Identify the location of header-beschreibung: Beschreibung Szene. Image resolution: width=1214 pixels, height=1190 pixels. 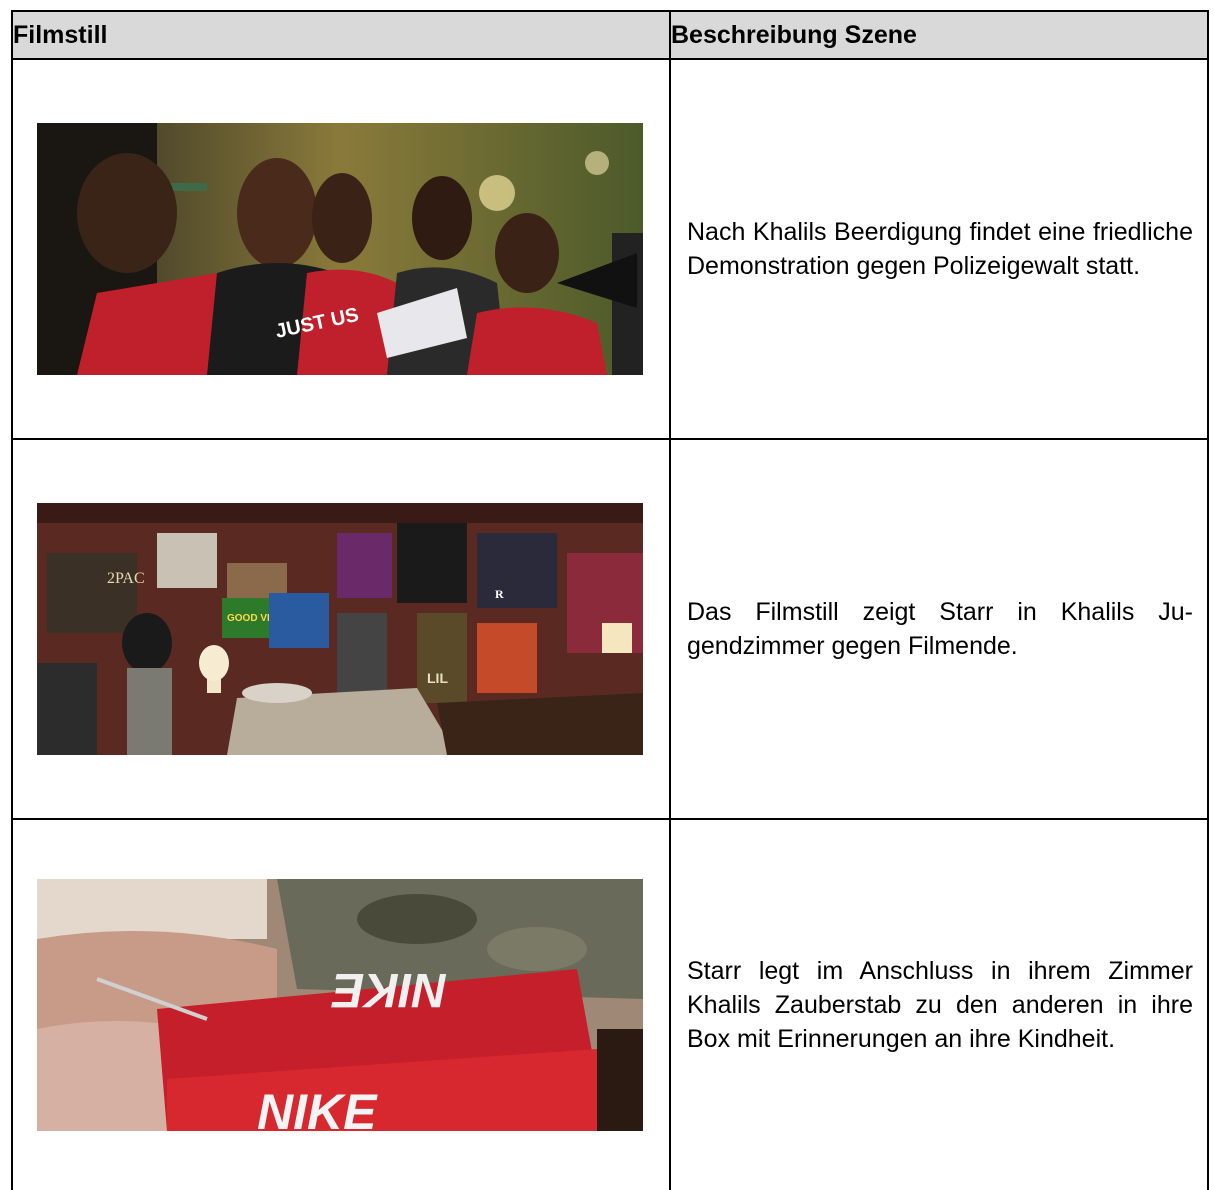
(939, 35).